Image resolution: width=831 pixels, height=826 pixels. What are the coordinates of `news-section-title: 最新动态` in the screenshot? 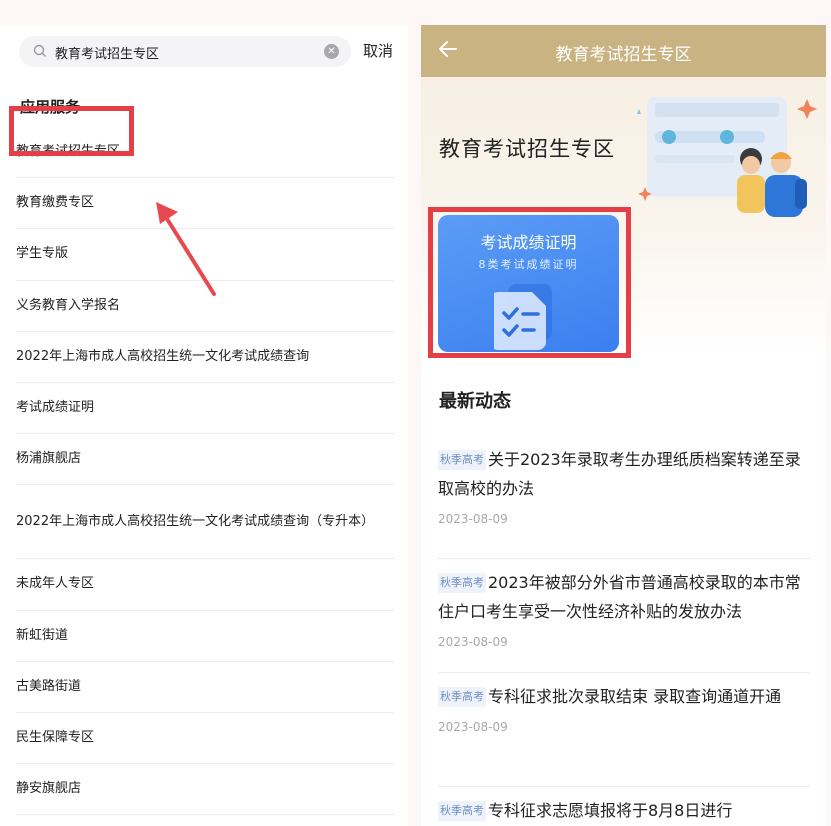 It's located at (475, 401).